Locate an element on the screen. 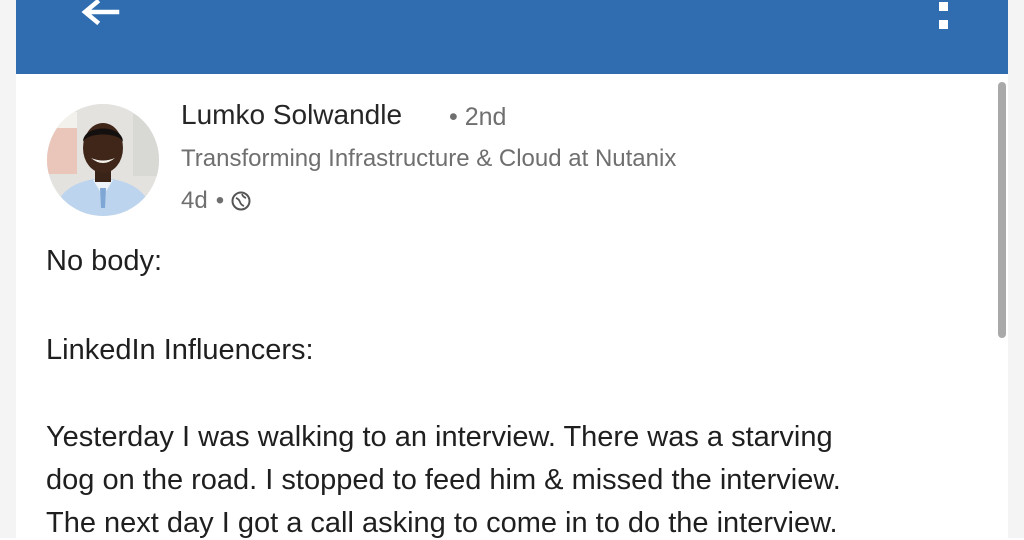  frame-edge-right is located at coordinates (1016, 269).